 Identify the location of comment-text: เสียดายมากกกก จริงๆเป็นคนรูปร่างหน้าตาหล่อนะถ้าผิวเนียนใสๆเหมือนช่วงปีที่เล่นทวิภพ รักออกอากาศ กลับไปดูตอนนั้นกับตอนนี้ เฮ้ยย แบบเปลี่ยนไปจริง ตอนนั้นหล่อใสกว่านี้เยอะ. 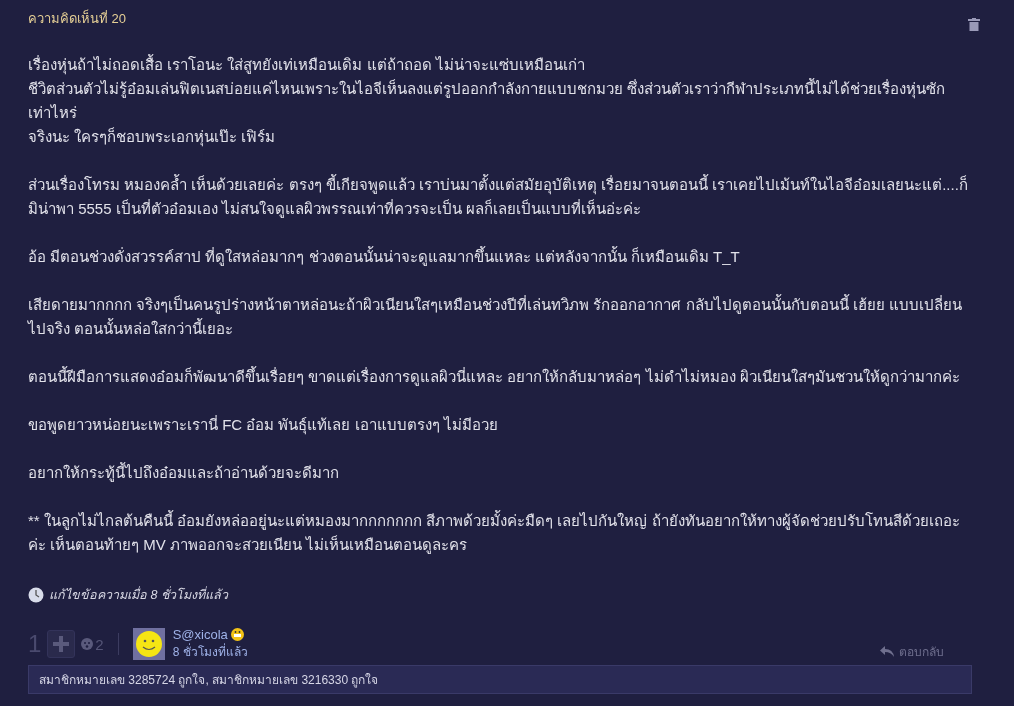
(495, 316).